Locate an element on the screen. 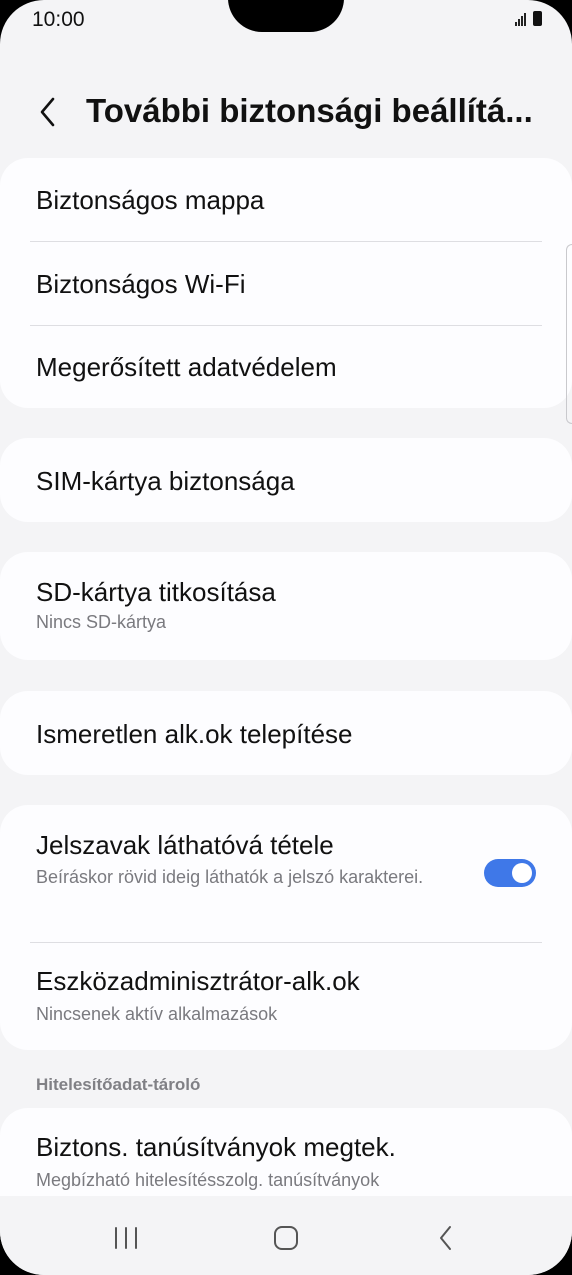  status-time: 10:00 is located at coordinates (58, 19).